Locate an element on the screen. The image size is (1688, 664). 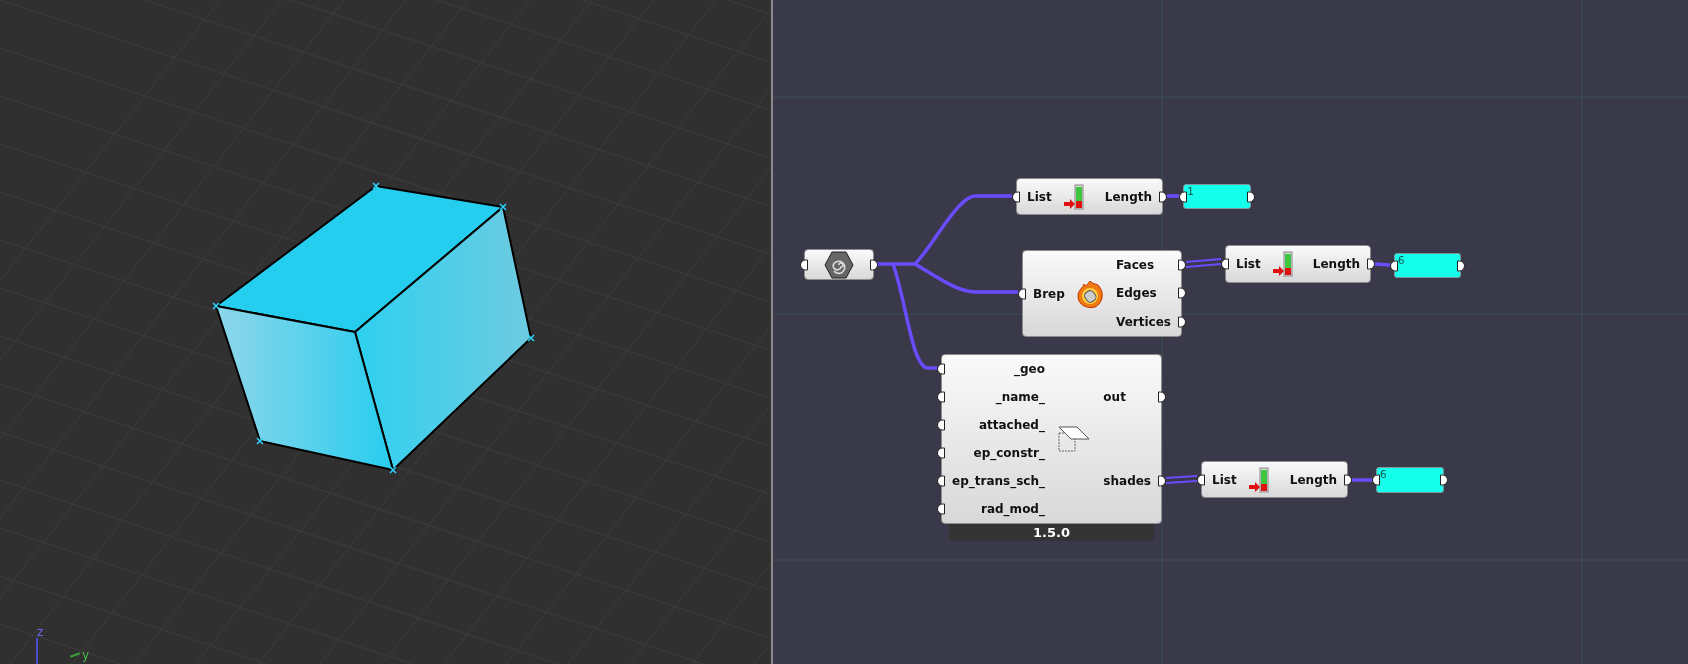
z-axis-line is located at coordinates (37, 651).